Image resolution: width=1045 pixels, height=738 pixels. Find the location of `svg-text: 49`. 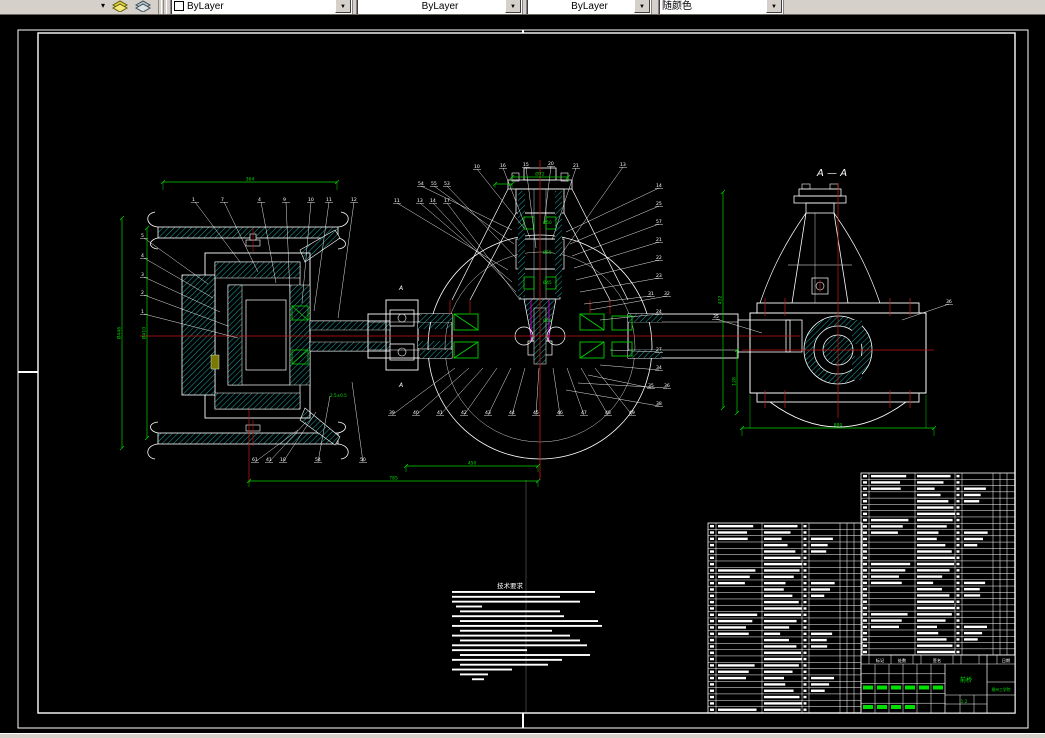

svg-text: 49 is located at coordinates (632, 413).